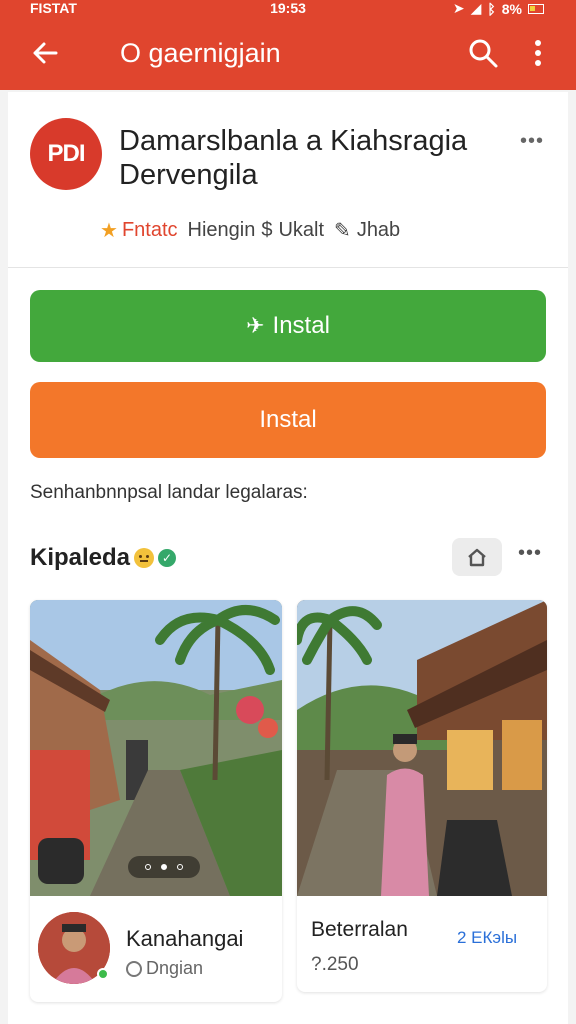 Image resolution: width=576 pixels, height=1024 pixels. What do you see at coordinates (109, 231) in the screenshot?
I see `star-icon: ★` at bounding box center [109, 231].